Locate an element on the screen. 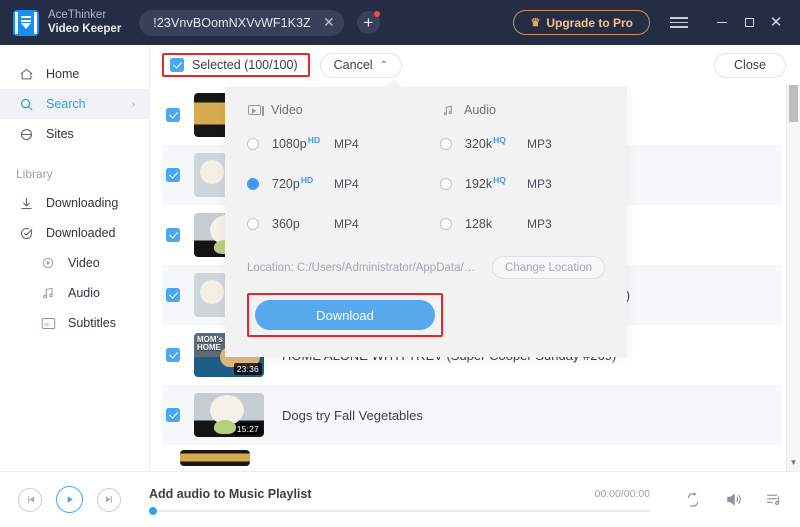 The width and height of the screenshot is (800, 527). player-track: Add audio to Music Playlist 00:00/00:00 is located at coordinates (399, 501).